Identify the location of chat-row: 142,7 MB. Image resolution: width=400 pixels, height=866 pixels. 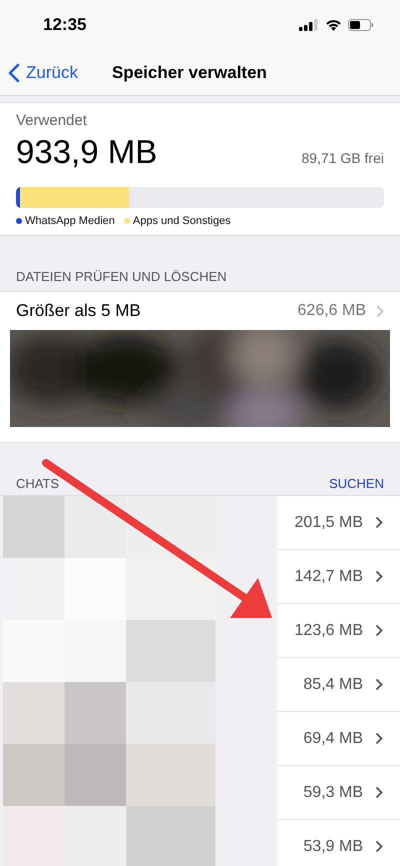
(338, 577).